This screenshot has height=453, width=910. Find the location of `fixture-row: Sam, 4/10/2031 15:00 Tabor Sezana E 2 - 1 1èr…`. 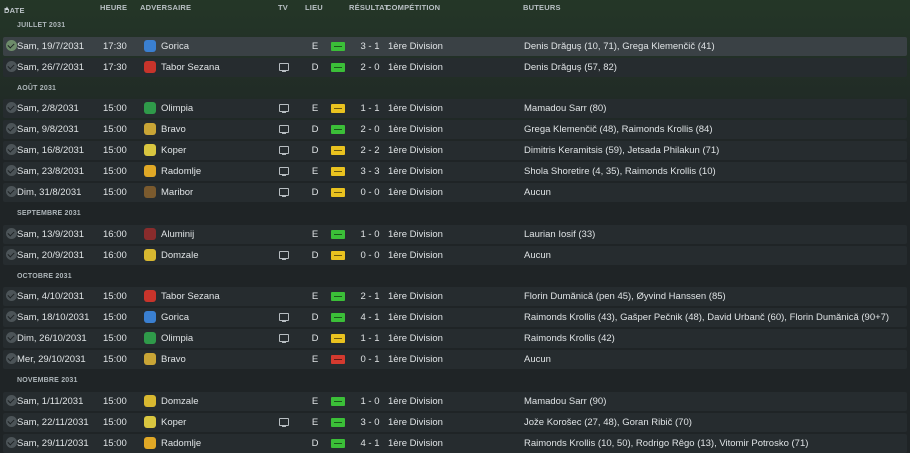

fixture-row: Sam, 4/10/2031 15:00 Tabor Sezana E 2 - 1 1èr… is located at coordinates (455, 296).